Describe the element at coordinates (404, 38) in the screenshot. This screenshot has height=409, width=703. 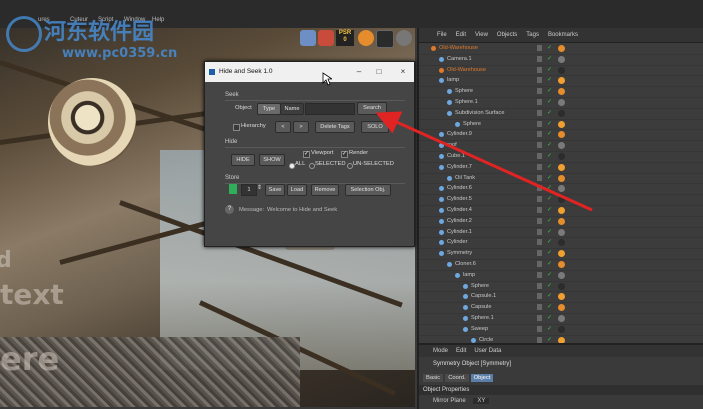
I see `settings-icon` at that location.